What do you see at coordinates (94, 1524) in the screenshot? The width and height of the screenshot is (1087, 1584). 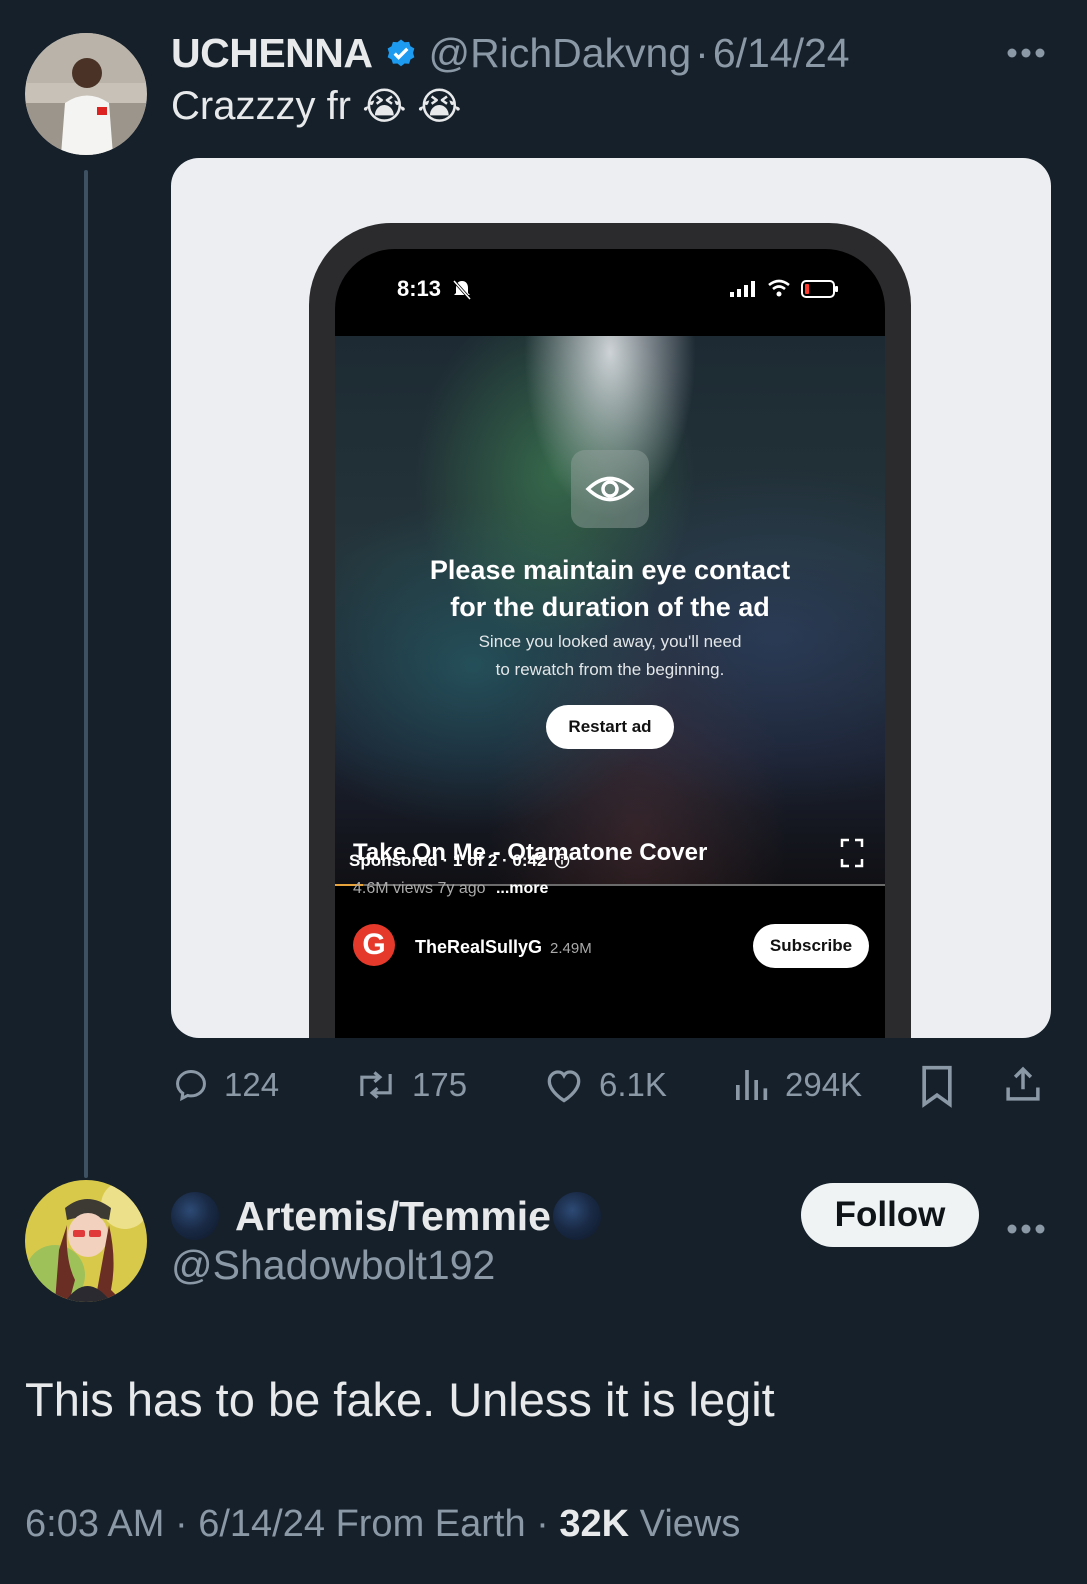 I see `footer-time: 6:03 AM` at bounding box center [94, 1524].